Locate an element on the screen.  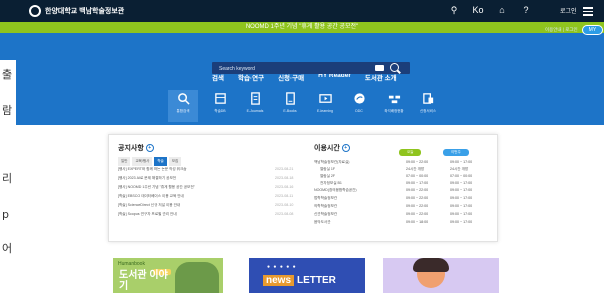
hours-today: 09:00 ~ 17:00 is located at coordinates (417, 183).